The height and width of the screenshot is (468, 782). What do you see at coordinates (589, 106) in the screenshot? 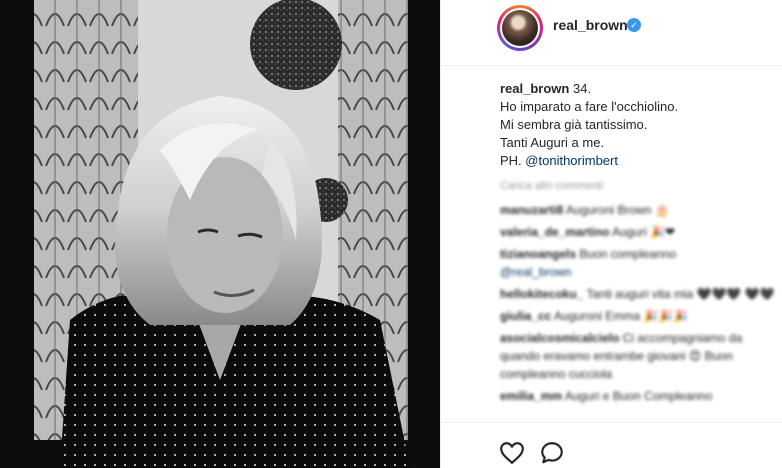
I see `caption-line: Ho imparato a fare l'occhiolino.` at bounding box center [589, 106].